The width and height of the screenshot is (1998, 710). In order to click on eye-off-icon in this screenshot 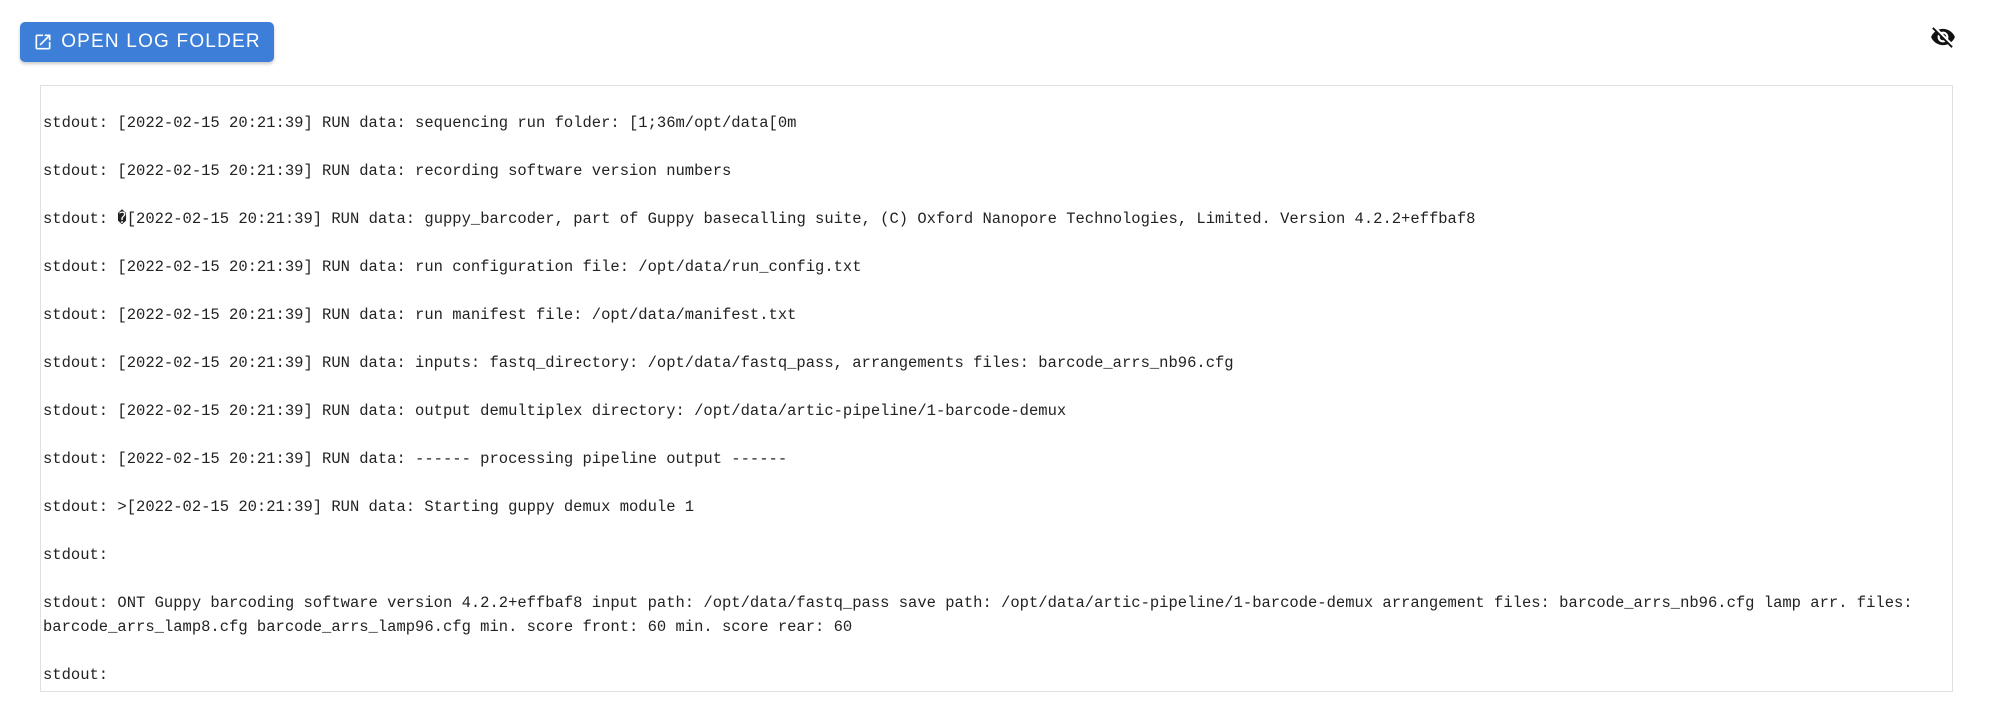, I will do `click(1943, 39)`.